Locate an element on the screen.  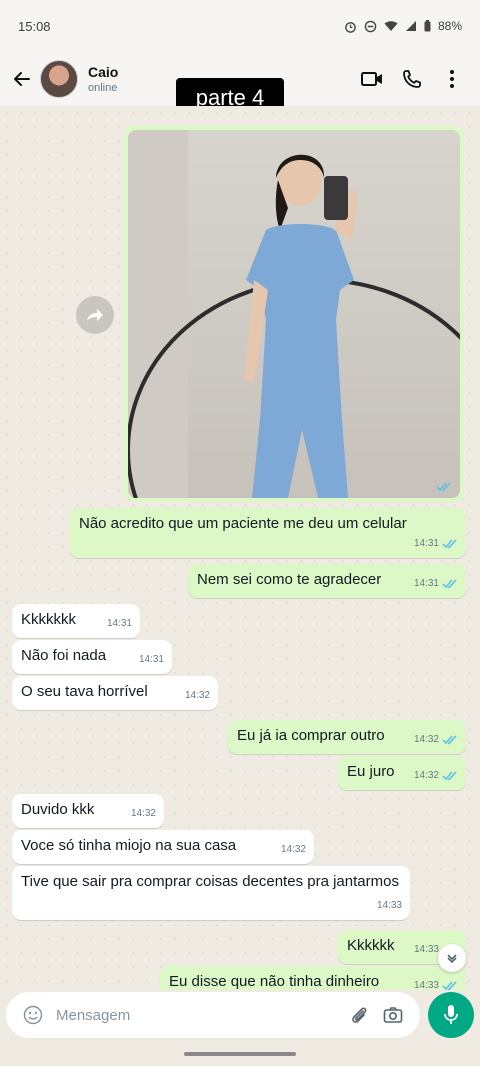
home-indicator is located at coordinates (240, 1054).